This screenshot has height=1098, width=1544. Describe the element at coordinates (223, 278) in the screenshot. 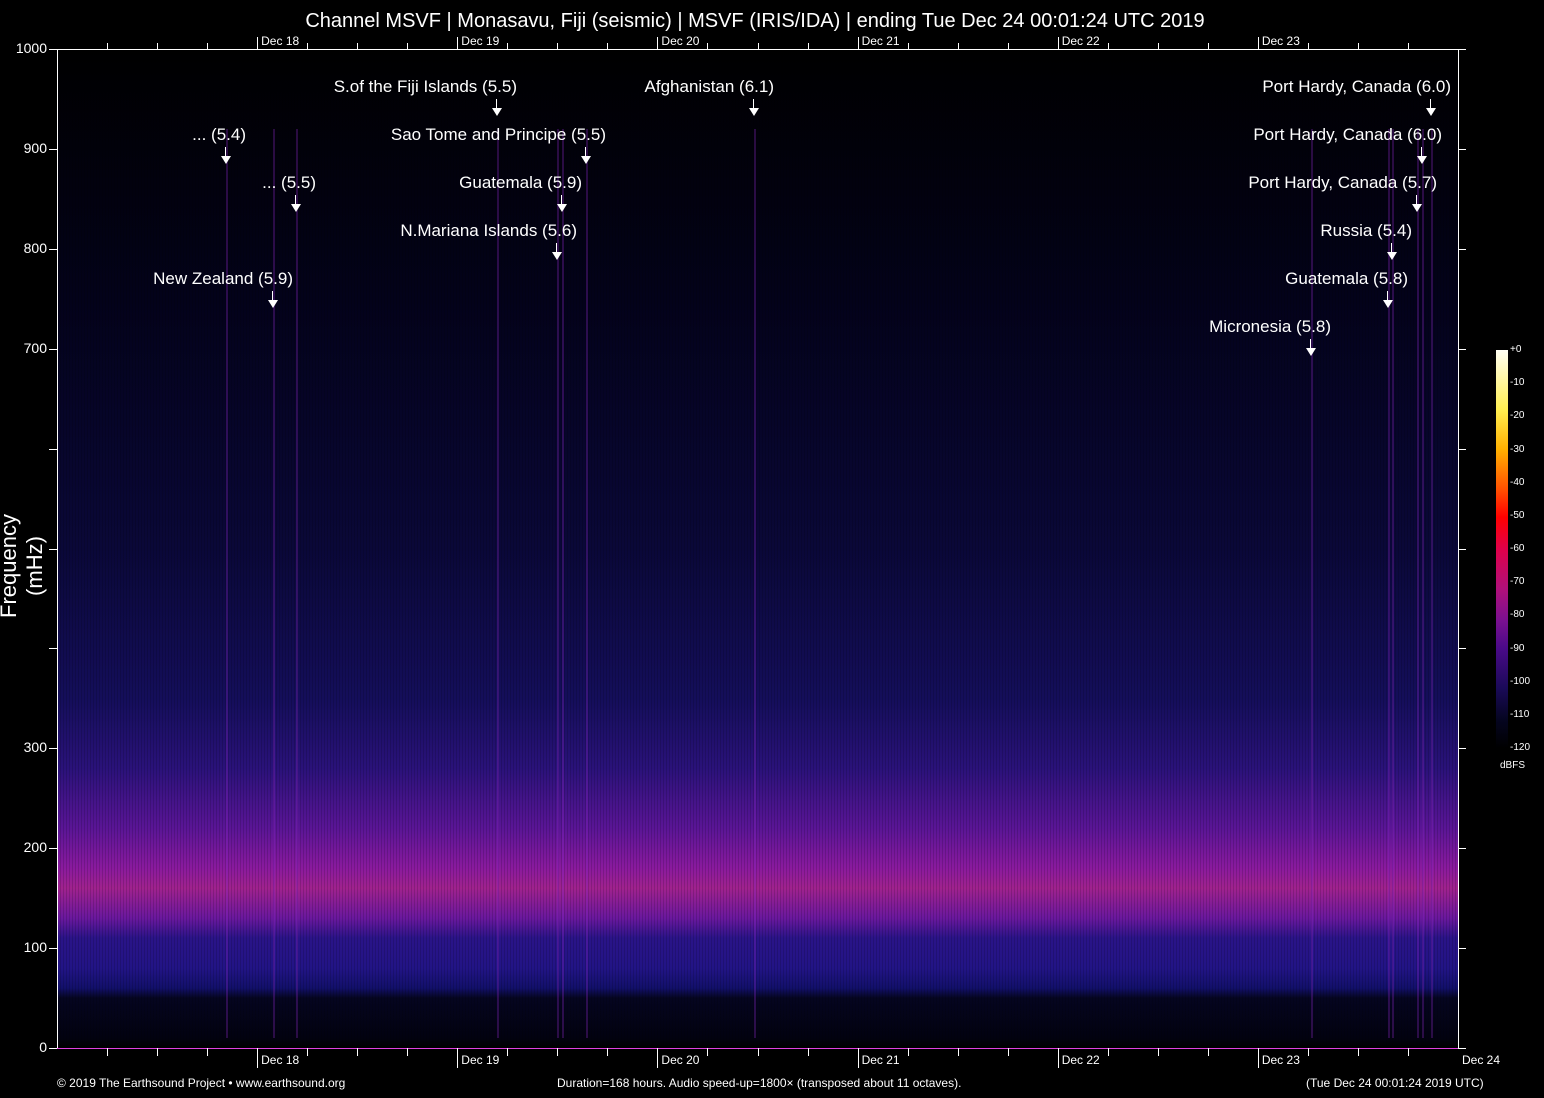

I see `event-label: New Zealand (5.9)` at that location.